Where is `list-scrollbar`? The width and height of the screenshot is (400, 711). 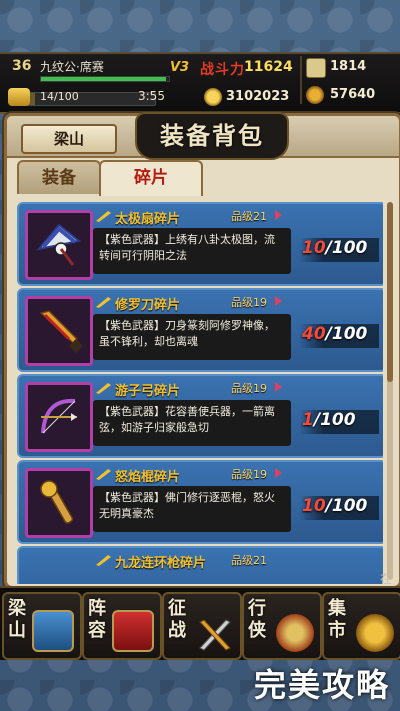 list-scrollbar is located at coordinates (390, 391).